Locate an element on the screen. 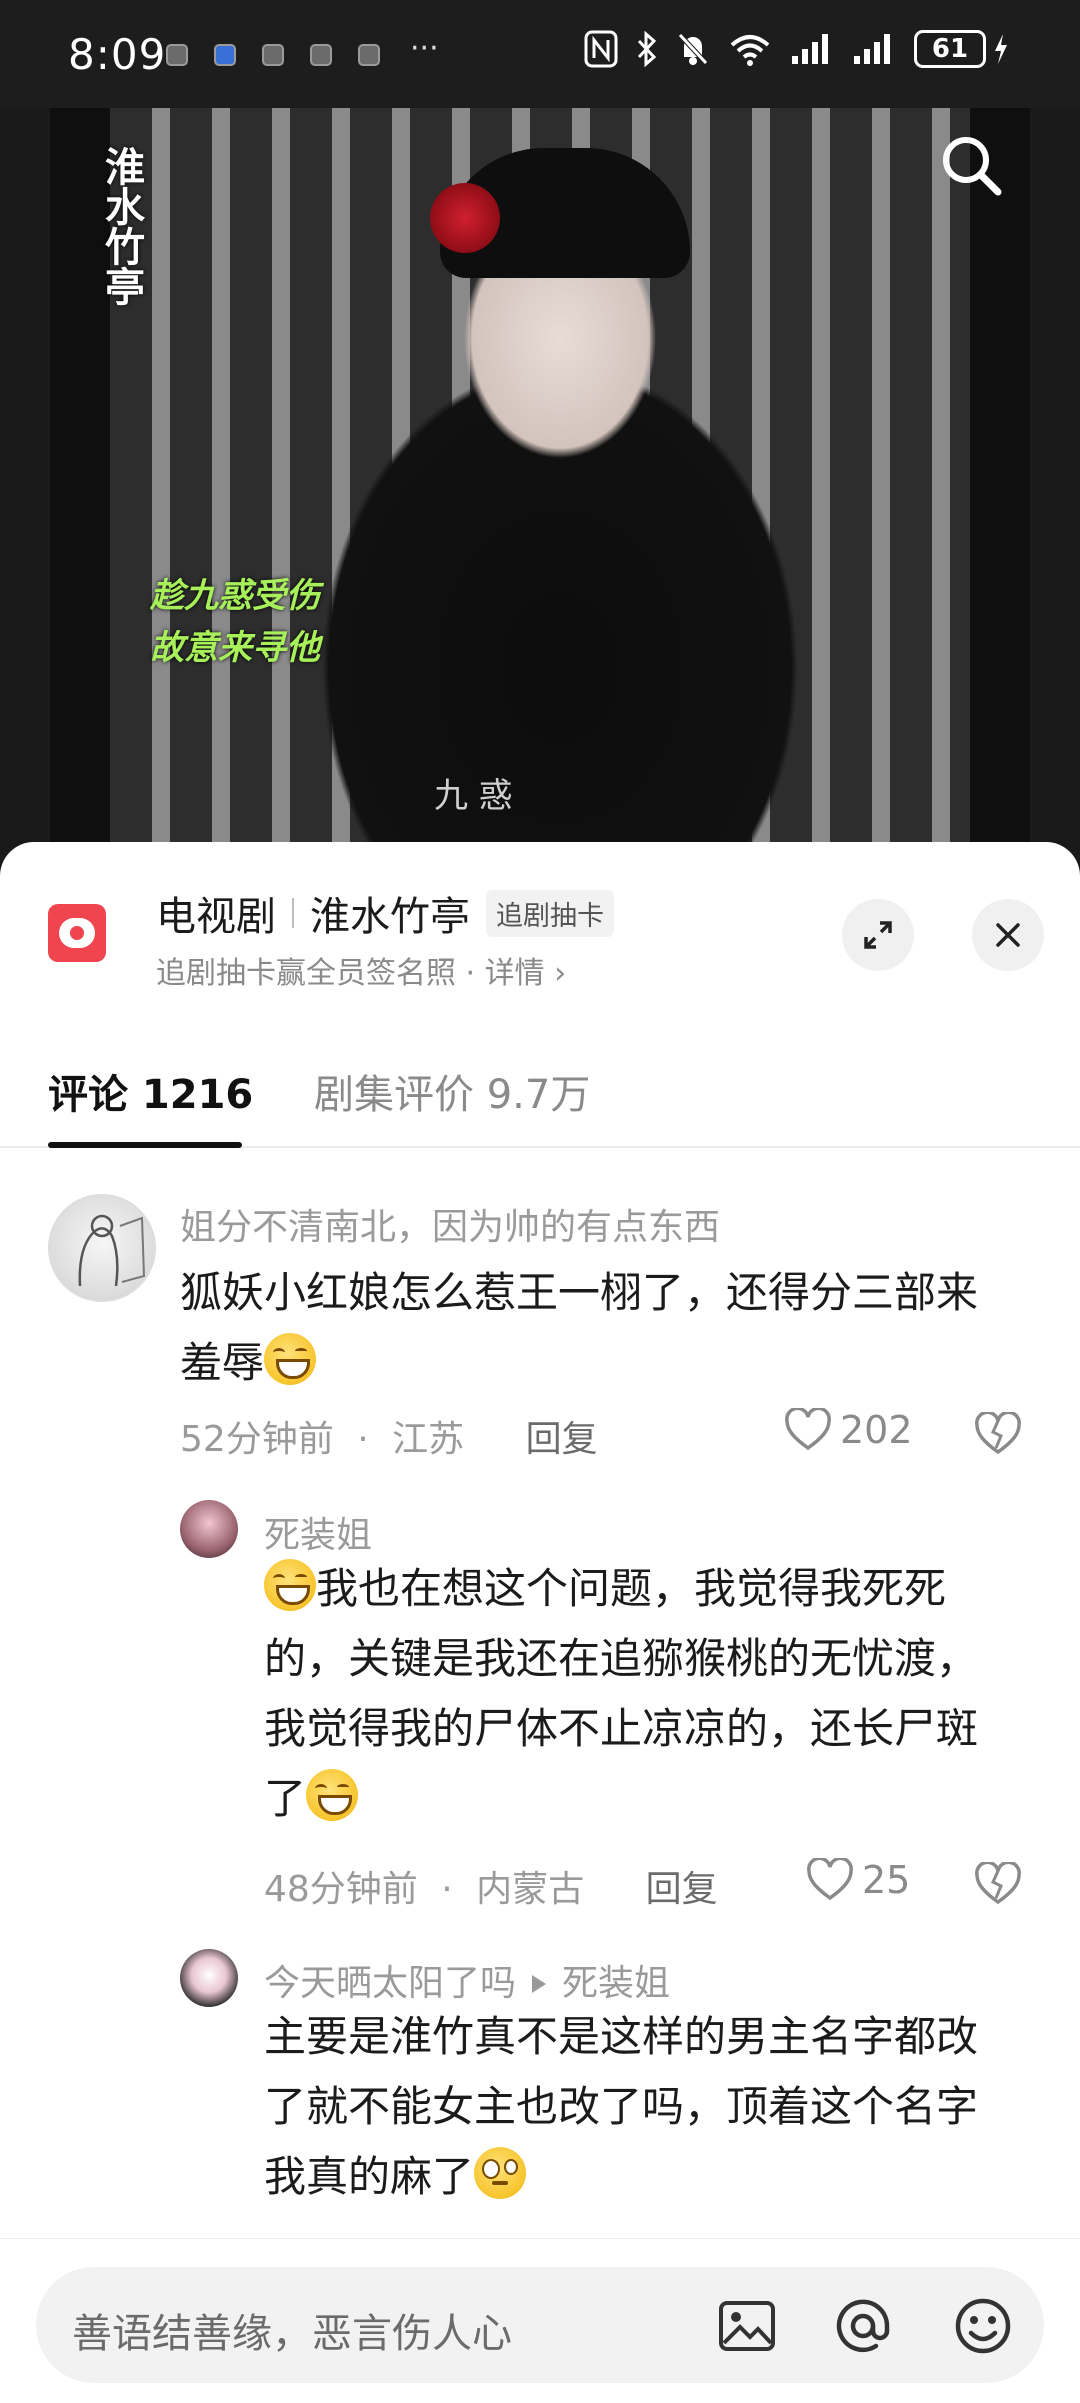 This screenshot has height=2403, width=1080. comment-time: 48分钟前 is located at coordinates (341, 1889).